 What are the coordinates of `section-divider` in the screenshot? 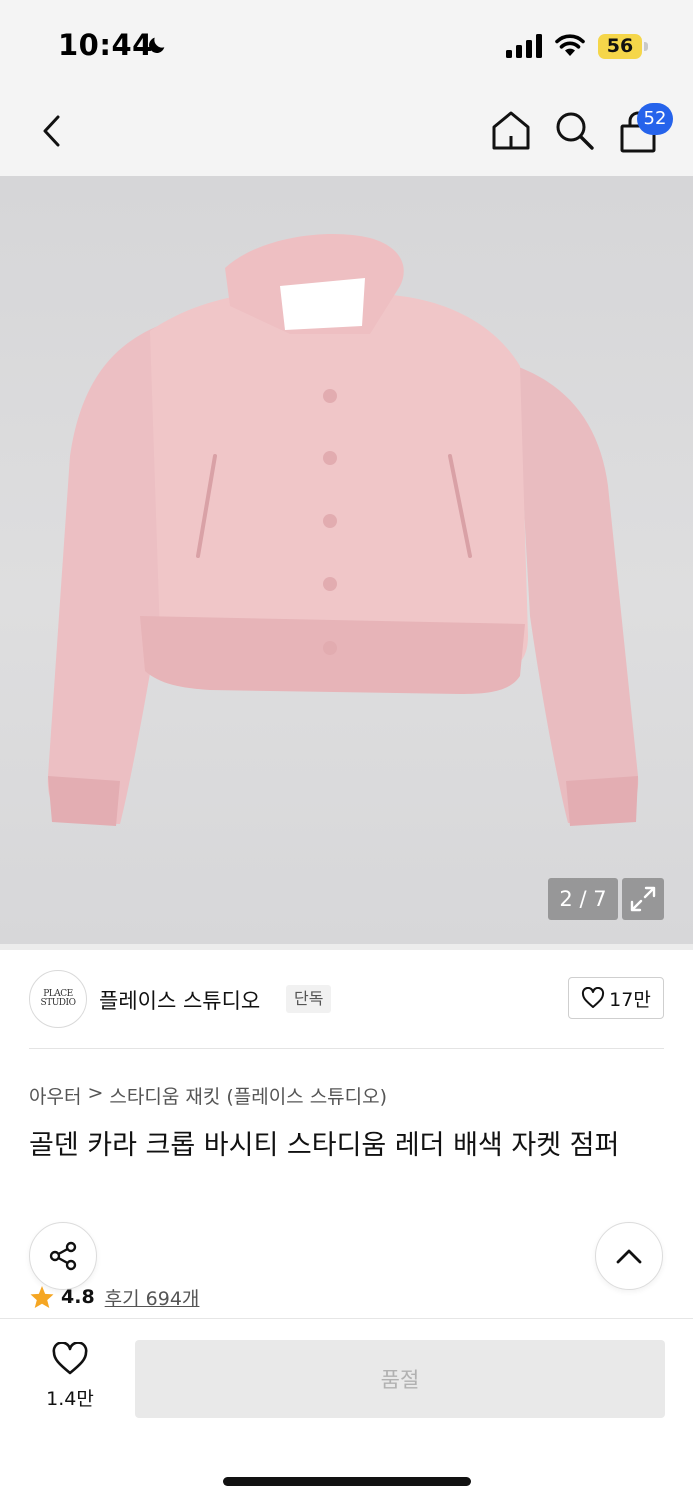 It's located at (346, 947).